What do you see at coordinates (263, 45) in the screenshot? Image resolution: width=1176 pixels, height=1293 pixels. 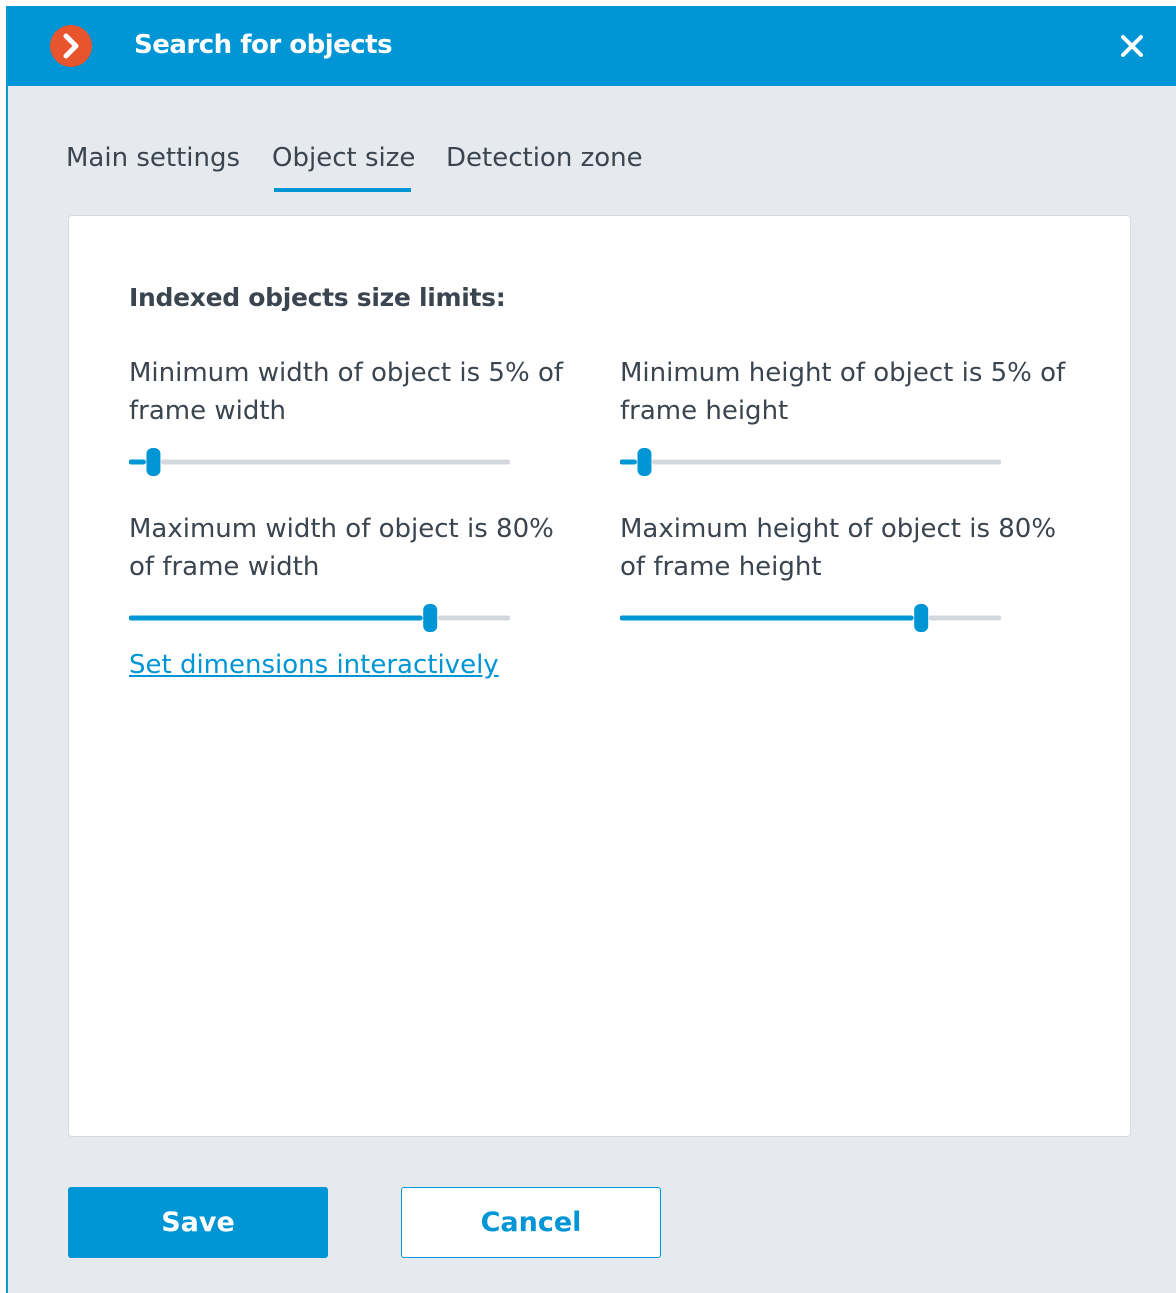 I see `window-title: Search for objects` at bounding box center [263, 45].